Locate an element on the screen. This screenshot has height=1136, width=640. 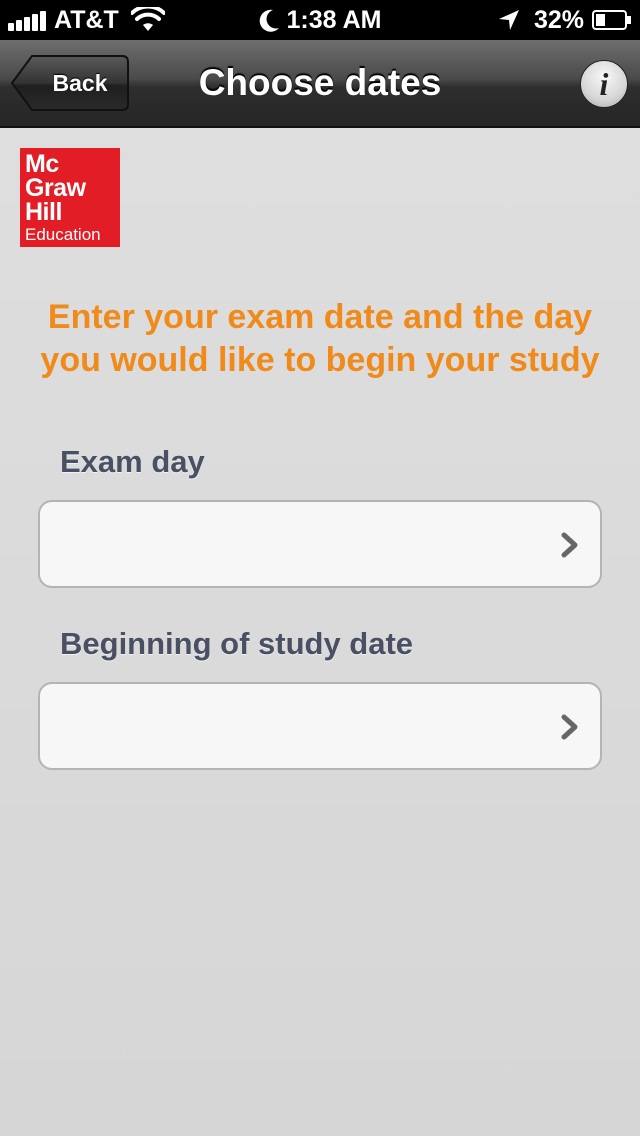
exam-day-field is located at coordinates (320, 544).